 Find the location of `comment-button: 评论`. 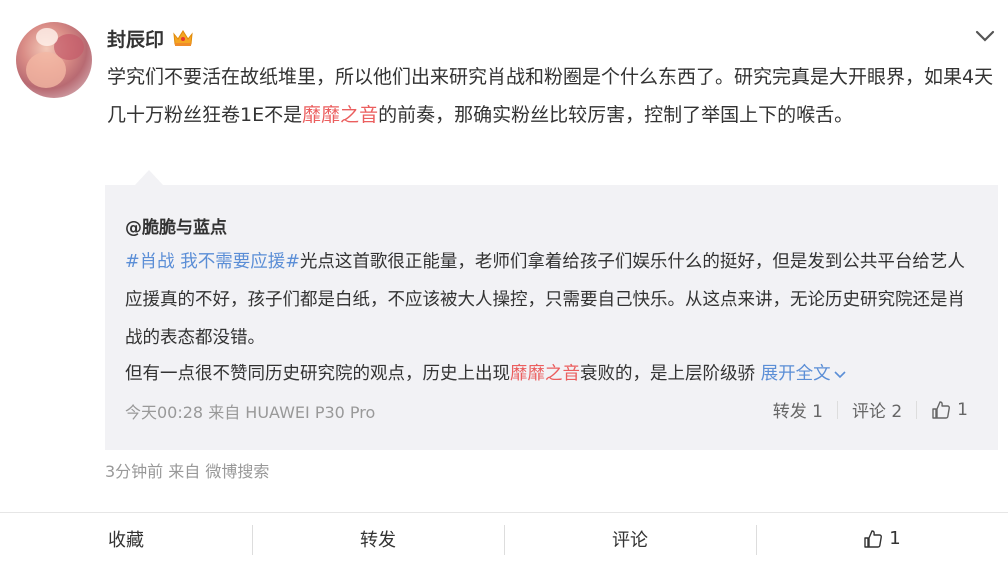

comment-button: 评论 is located at coordinates (630, 538).